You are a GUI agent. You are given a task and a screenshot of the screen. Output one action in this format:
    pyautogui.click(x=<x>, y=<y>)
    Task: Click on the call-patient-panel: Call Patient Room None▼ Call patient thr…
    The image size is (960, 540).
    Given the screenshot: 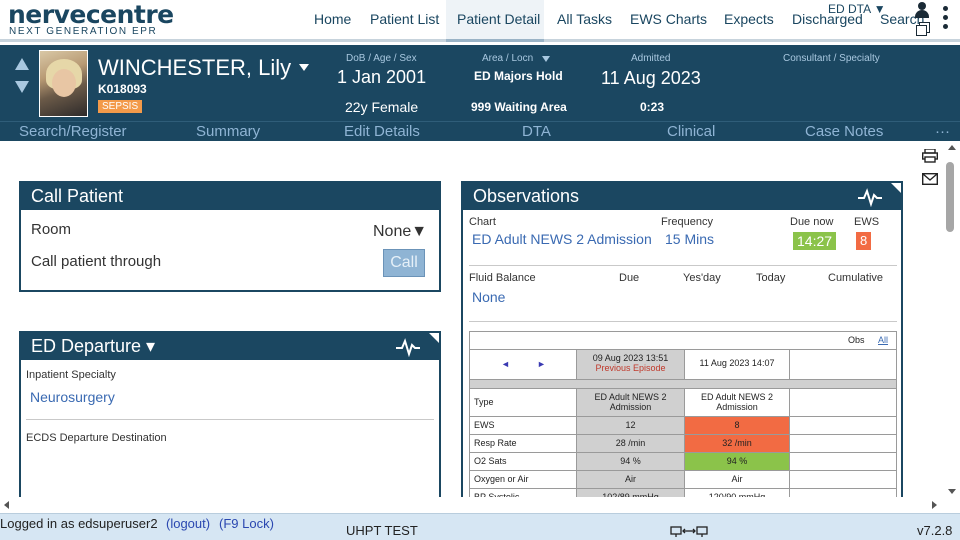 What is the action you would take?
    pyautogui.click(x=230, y=236)
    